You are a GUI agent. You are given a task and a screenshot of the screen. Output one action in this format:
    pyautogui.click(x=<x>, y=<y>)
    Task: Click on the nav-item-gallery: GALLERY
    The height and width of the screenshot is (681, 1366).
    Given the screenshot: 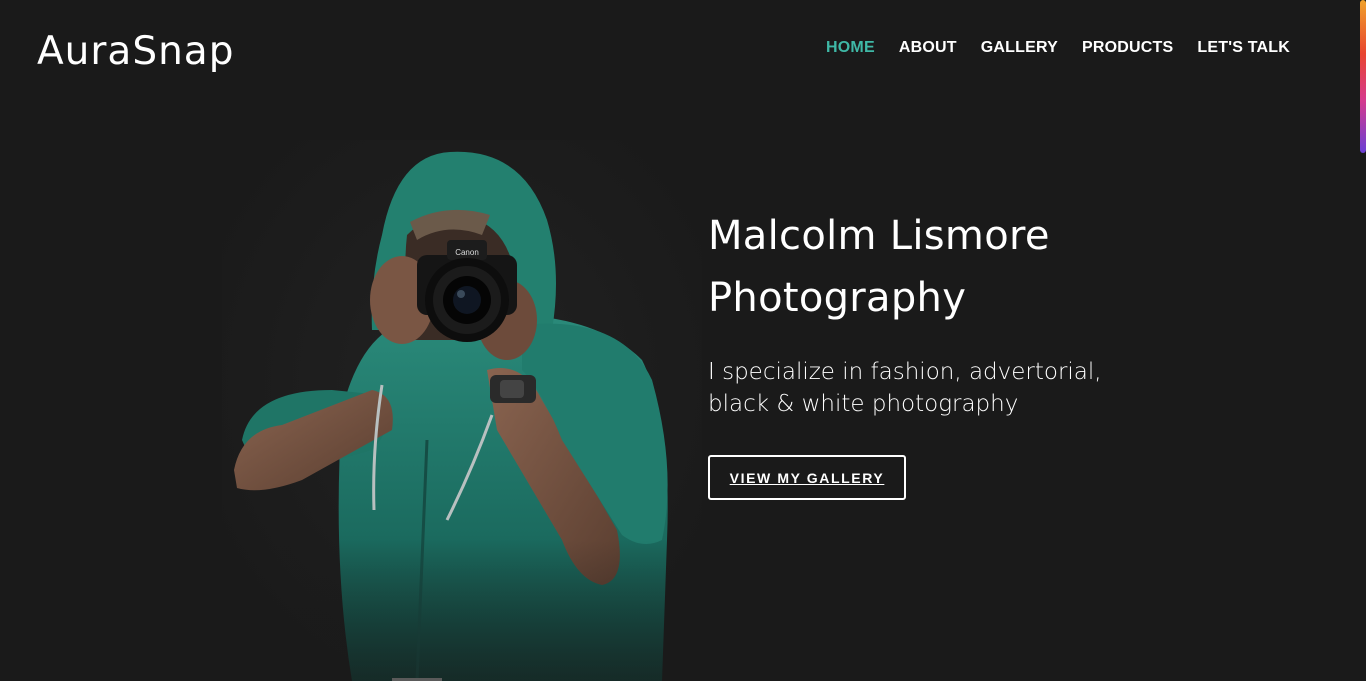 What is the action you would take?
    pyautogui.click(x=1019, y=48)
    